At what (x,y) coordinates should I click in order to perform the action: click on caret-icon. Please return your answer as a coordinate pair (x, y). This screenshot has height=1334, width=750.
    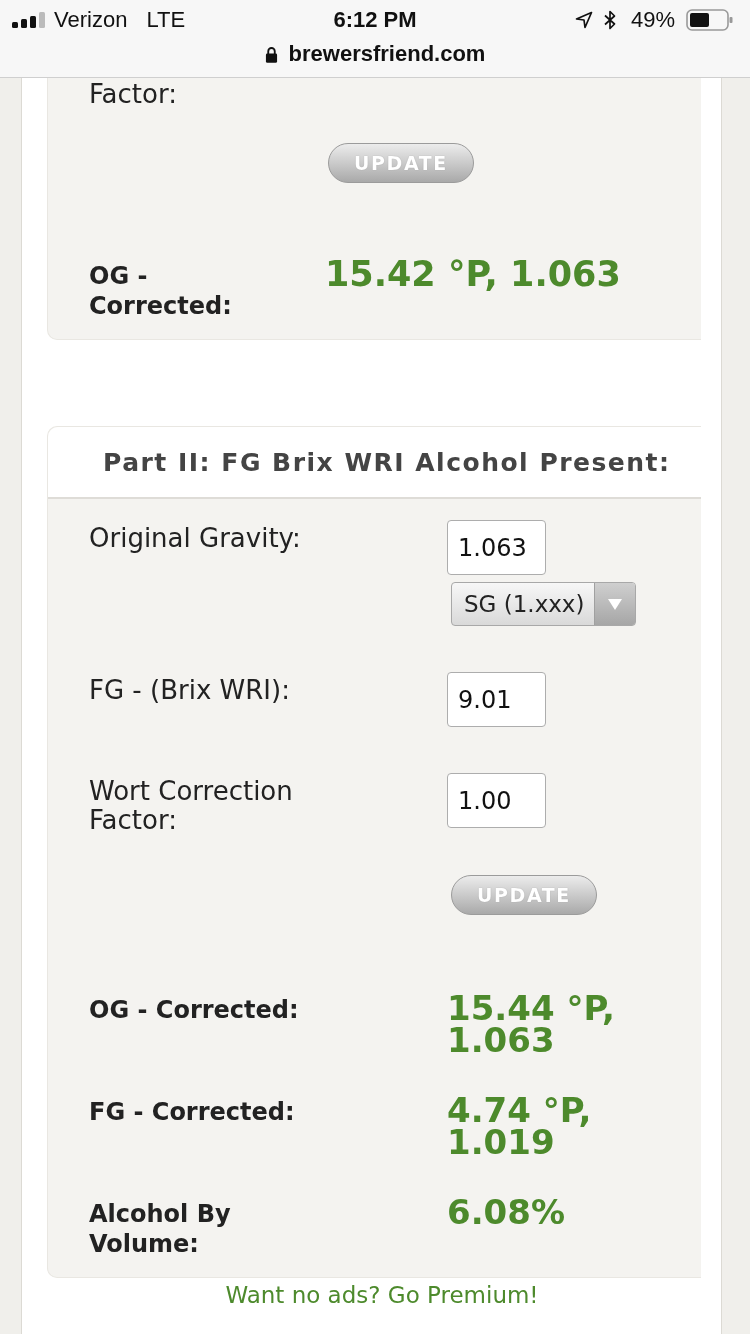
    Looking at the image, I should click on (614, 604).